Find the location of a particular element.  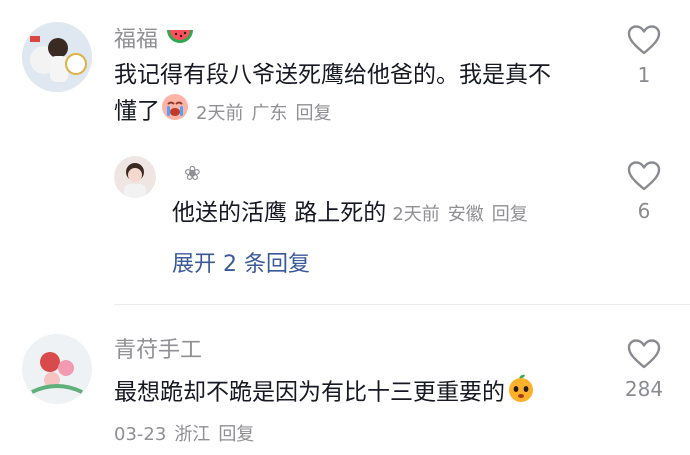

comment-meta: 2天前 安徽 回复 is located at coordinates (463, 214).